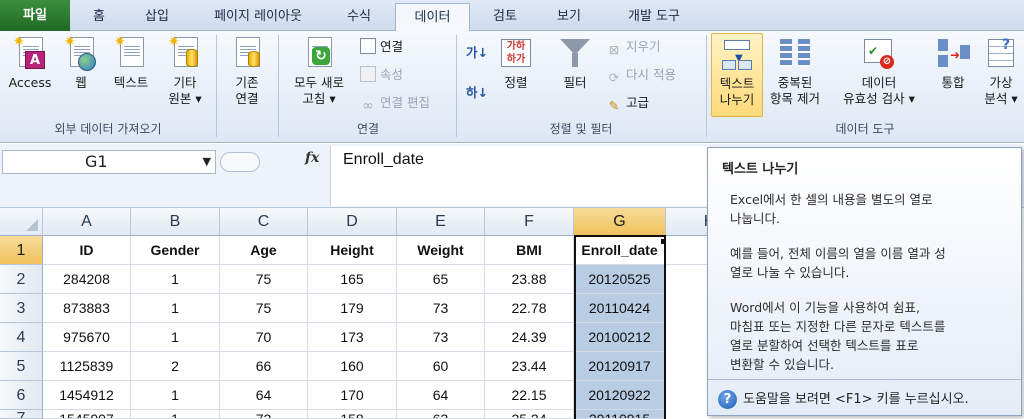 The image size is (1024, 419). What do you see at coordinates (352, 250) in the screenshot?
I see `header-cell-height: Height` at bounding box center [352, 250].